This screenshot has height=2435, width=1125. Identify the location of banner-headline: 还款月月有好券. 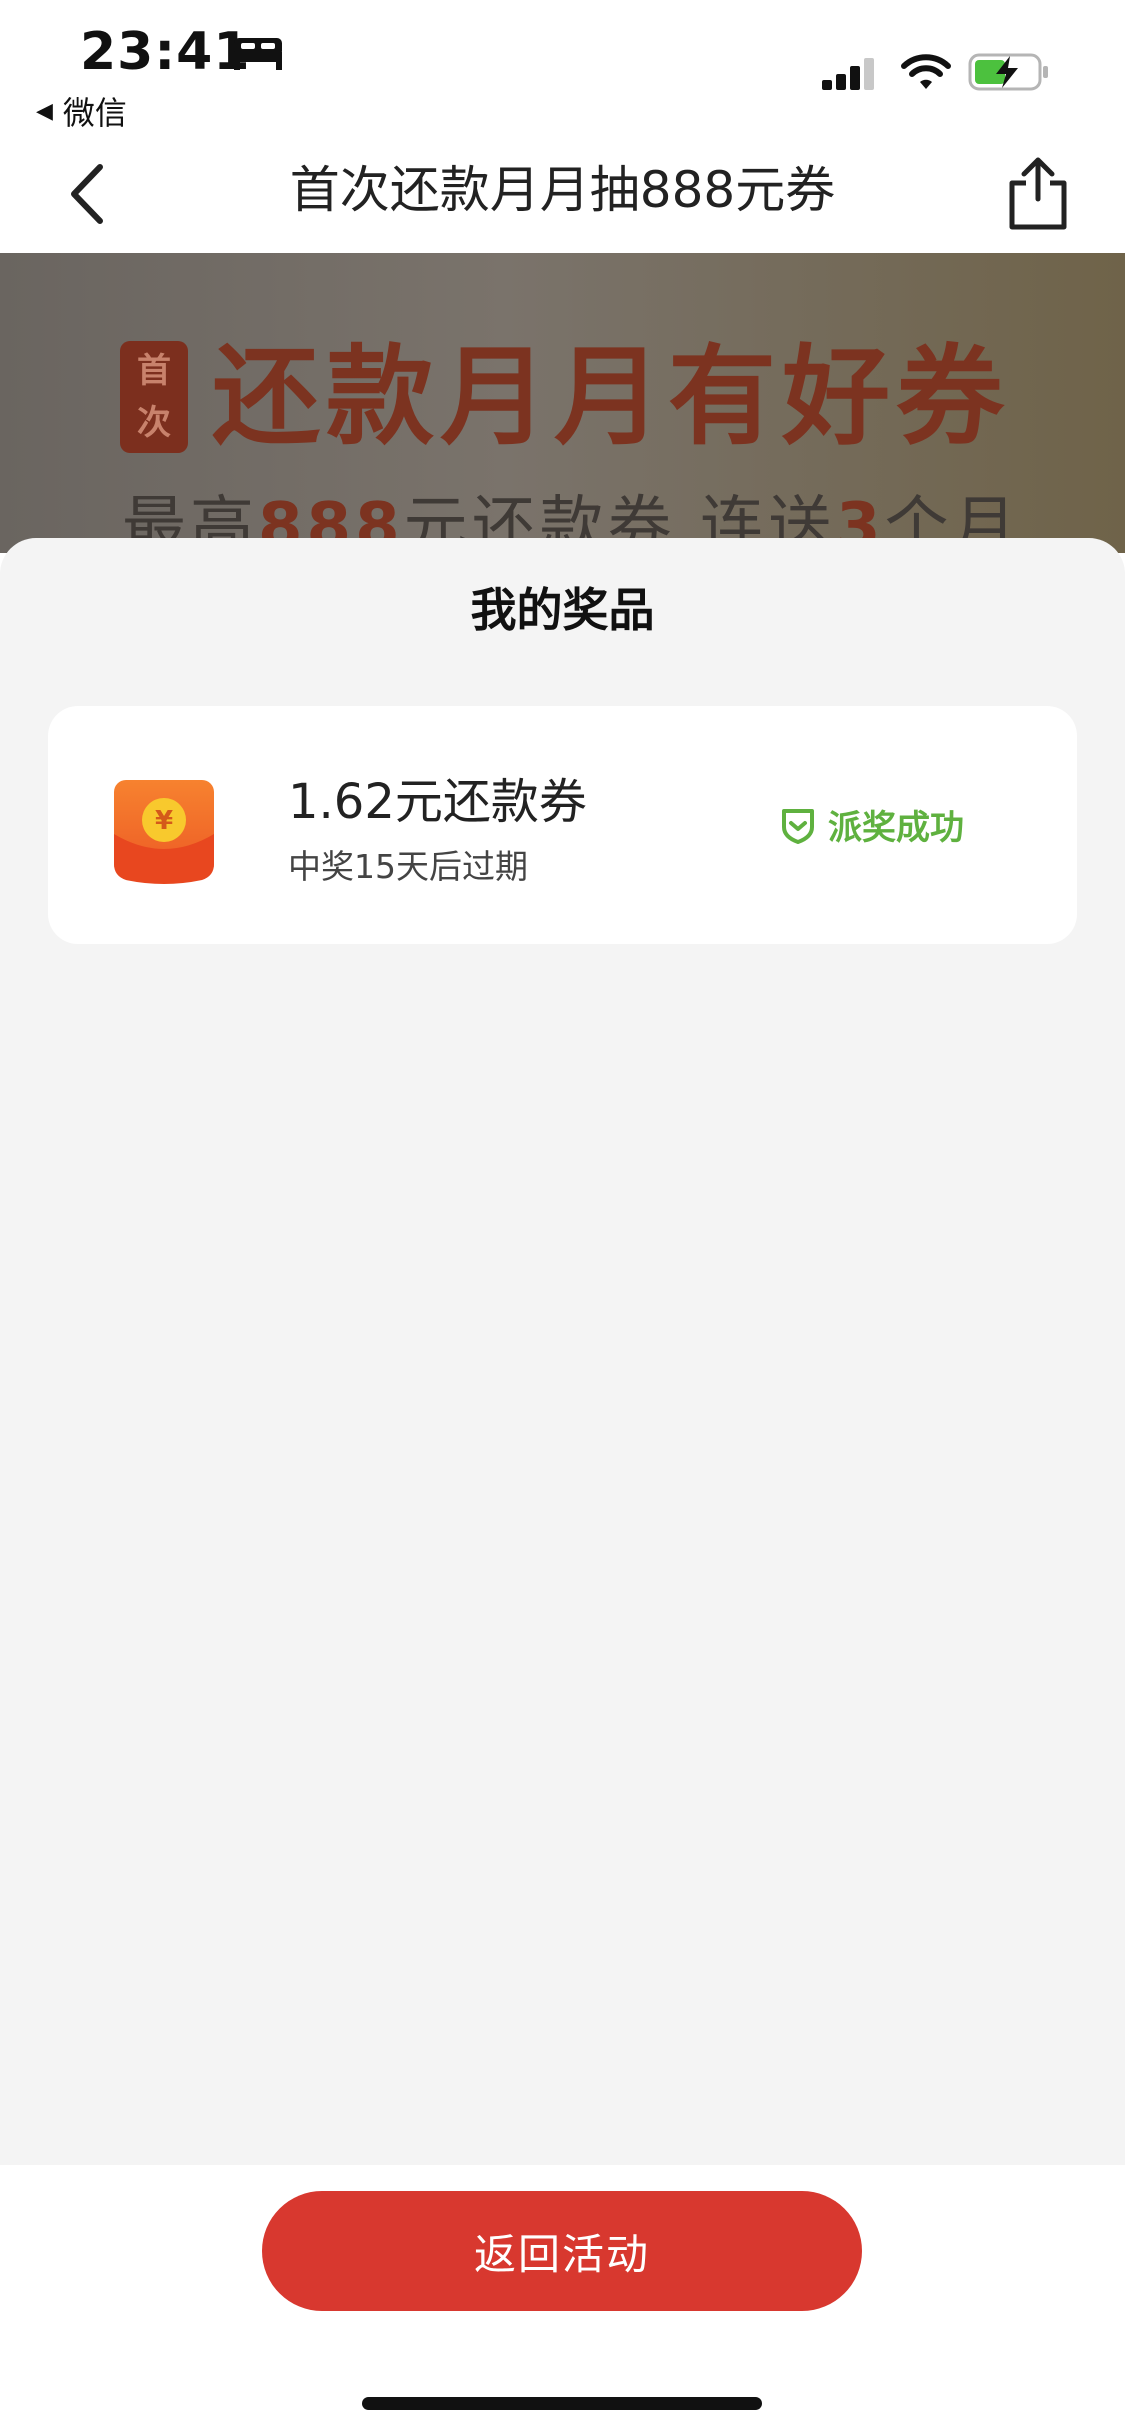
(611, 397).